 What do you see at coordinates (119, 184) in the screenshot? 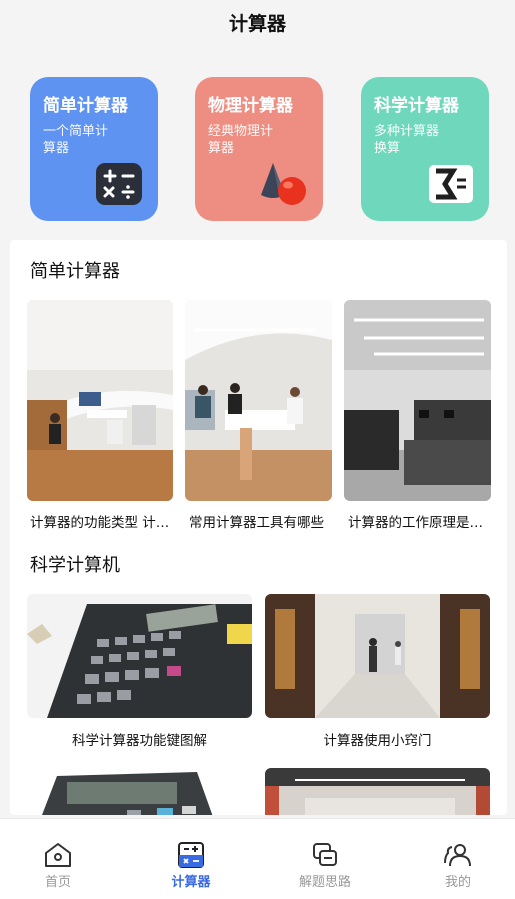
I see `calculator-icon` at bounding box center [119, 184].